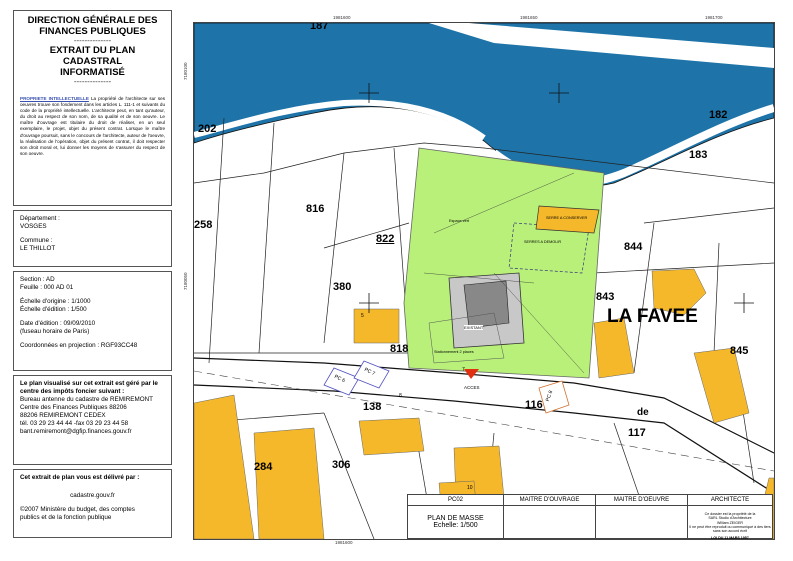 The width and height of the screenshot is (793, 561). What do you see at coordinates (55, 301) in the screenshot?
I see `echelle-origine: Échelle d'origine : 1/1000` at bounding box center [55, 301].